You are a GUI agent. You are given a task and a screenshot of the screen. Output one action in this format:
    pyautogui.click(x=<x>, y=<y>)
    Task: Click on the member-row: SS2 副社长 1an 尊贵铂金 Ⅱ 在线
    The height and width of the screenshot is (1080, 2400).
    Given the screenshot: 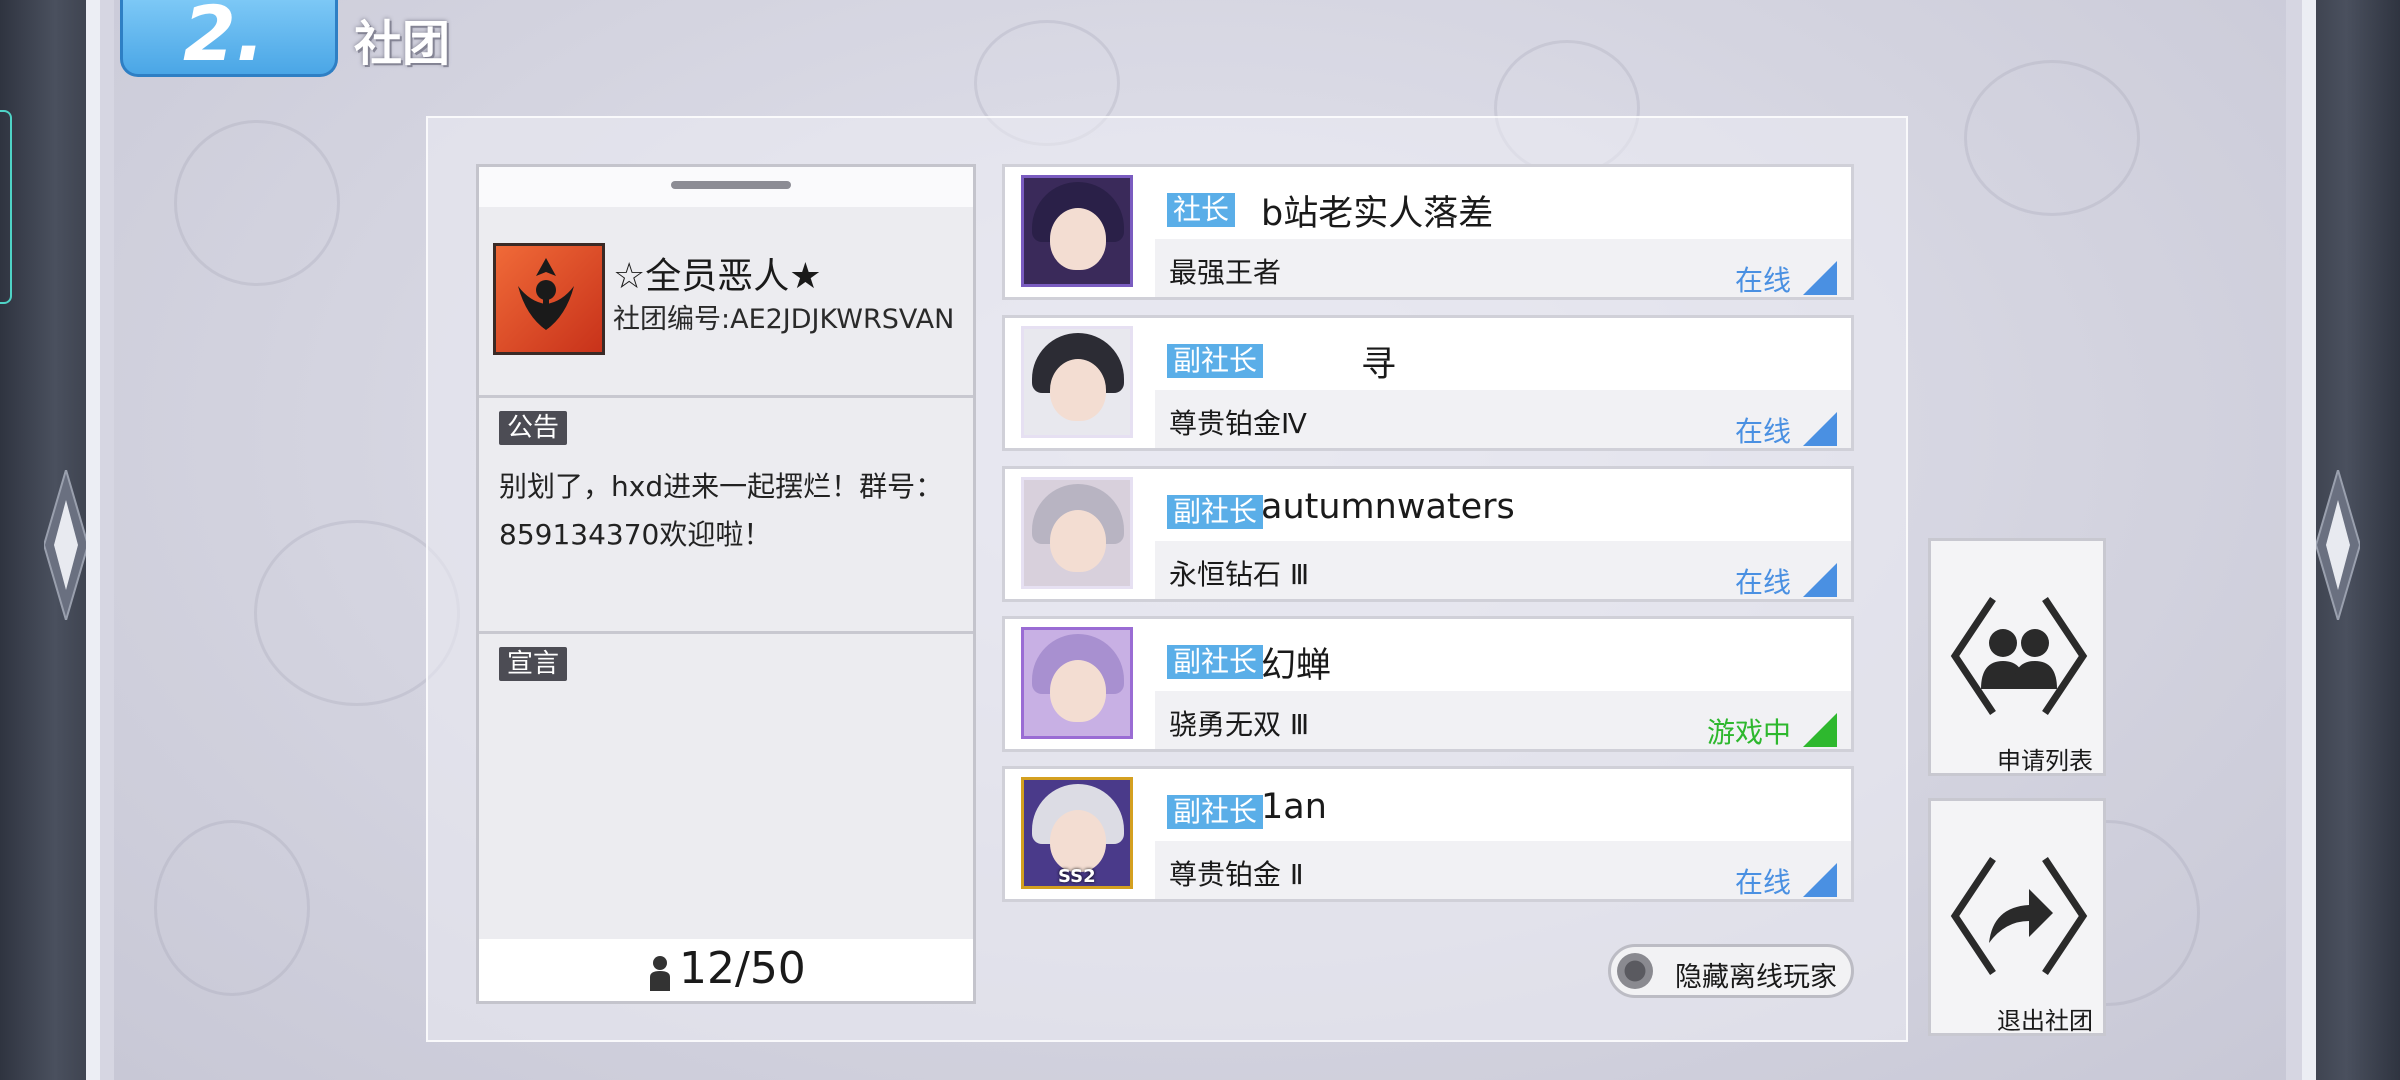 What is the action you would take?
    pyautogui.click(x=1428, y=834)
    